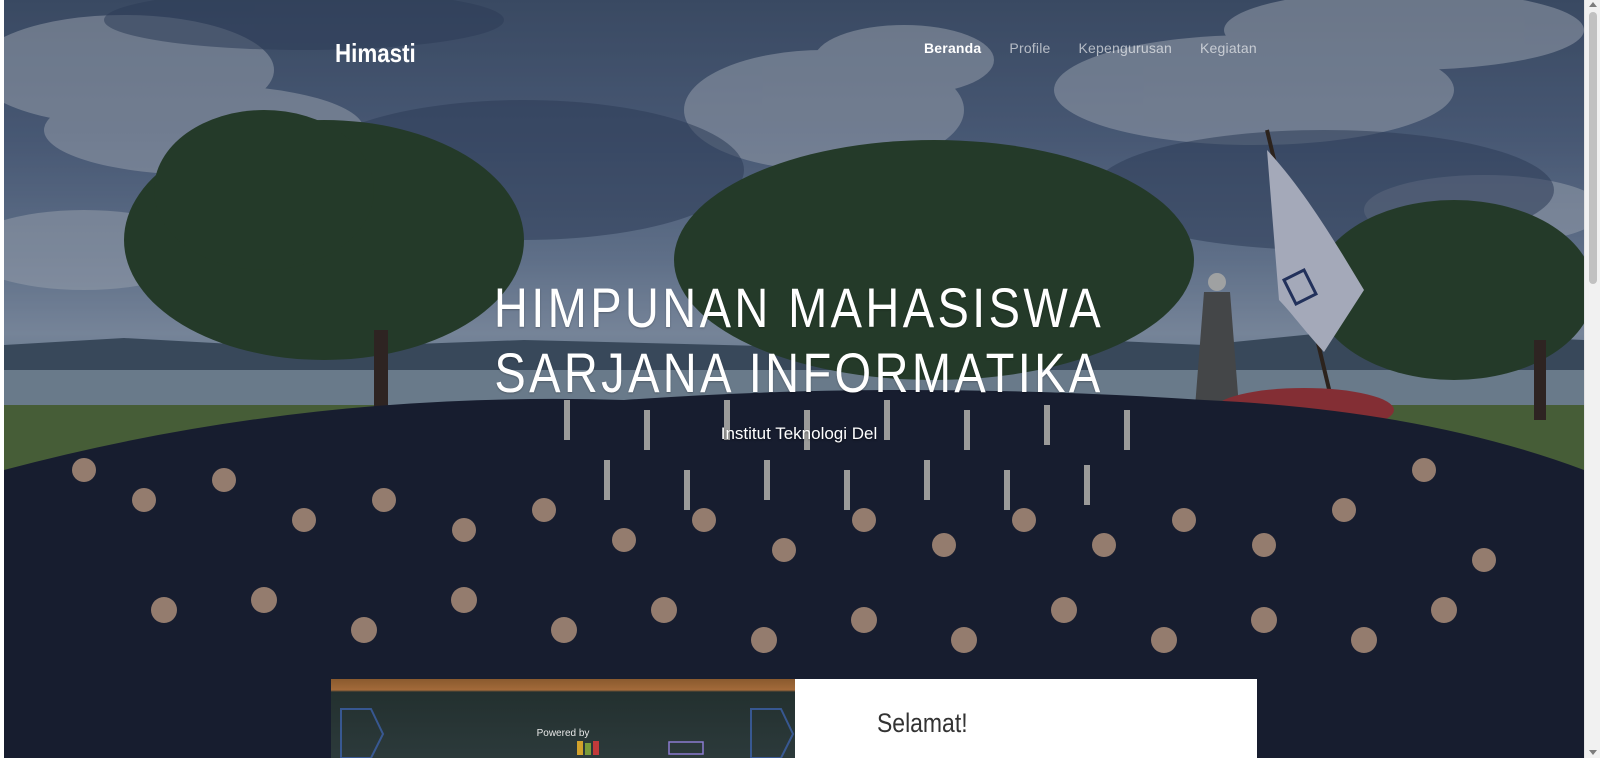  What do you see at coordinates (1029, 48) in the screenshot?
I see `nav-link-profile: Profile` at bounding box center [1029, 48].